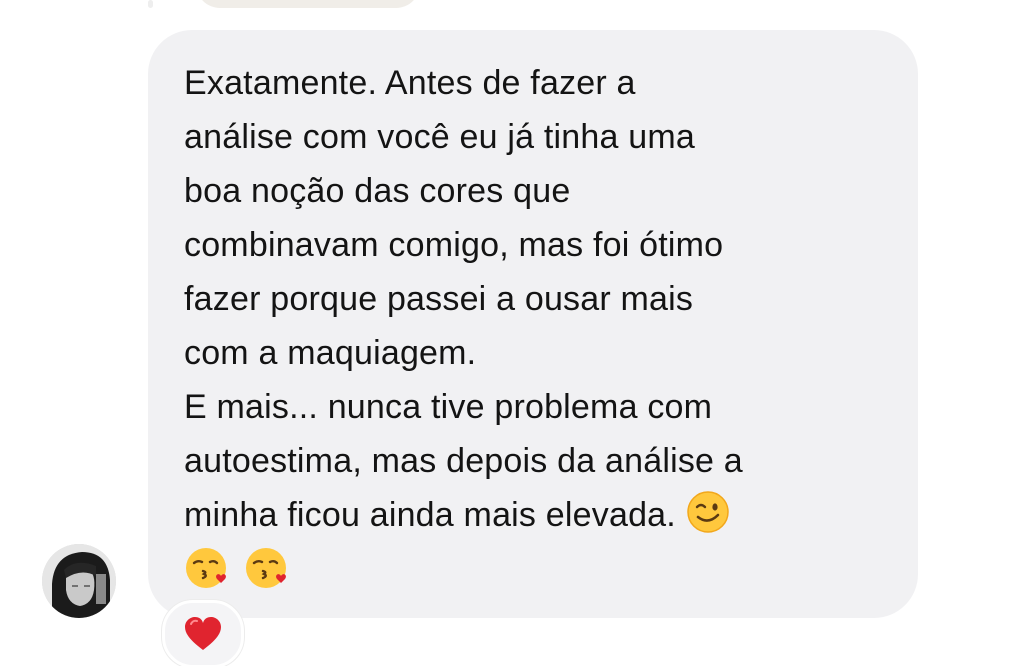 This screenshot has height=666, width=1024. I want to click on sender-avatar, so click(79, 581).